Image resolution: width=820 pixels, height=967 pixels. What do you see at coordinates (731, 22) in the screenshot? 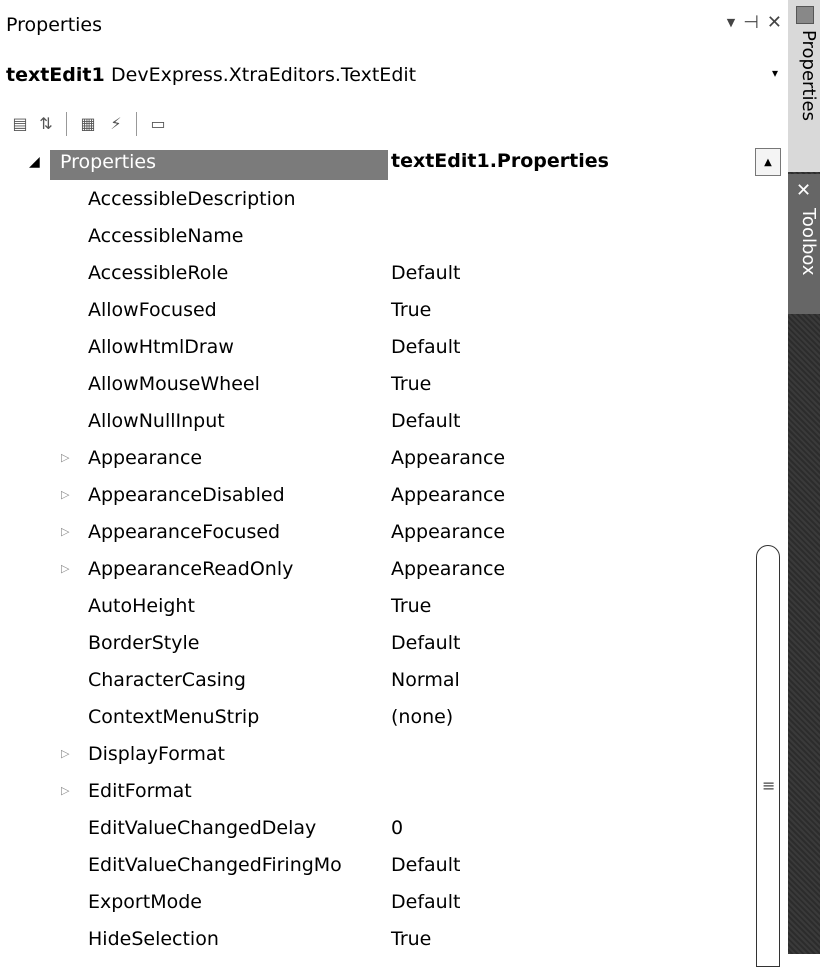
I see `window-position-dropdown-icon: ▼` at bounding box center [731, 22].